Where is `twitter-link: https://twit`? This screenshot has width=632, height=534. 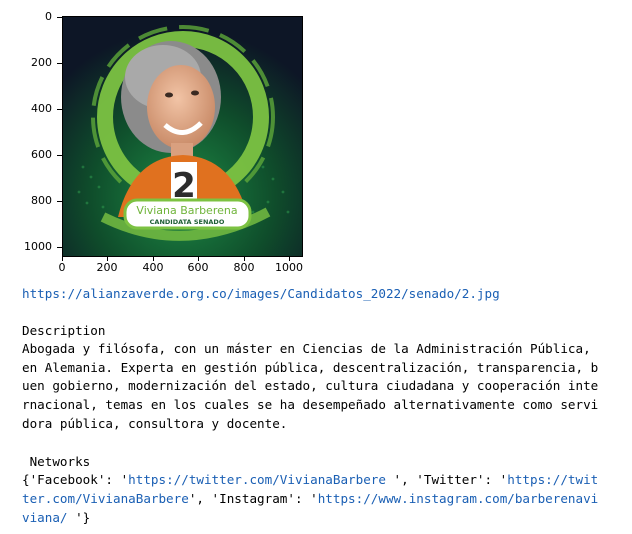 twitter-link: https://twit is located at coordinates (552, 479).